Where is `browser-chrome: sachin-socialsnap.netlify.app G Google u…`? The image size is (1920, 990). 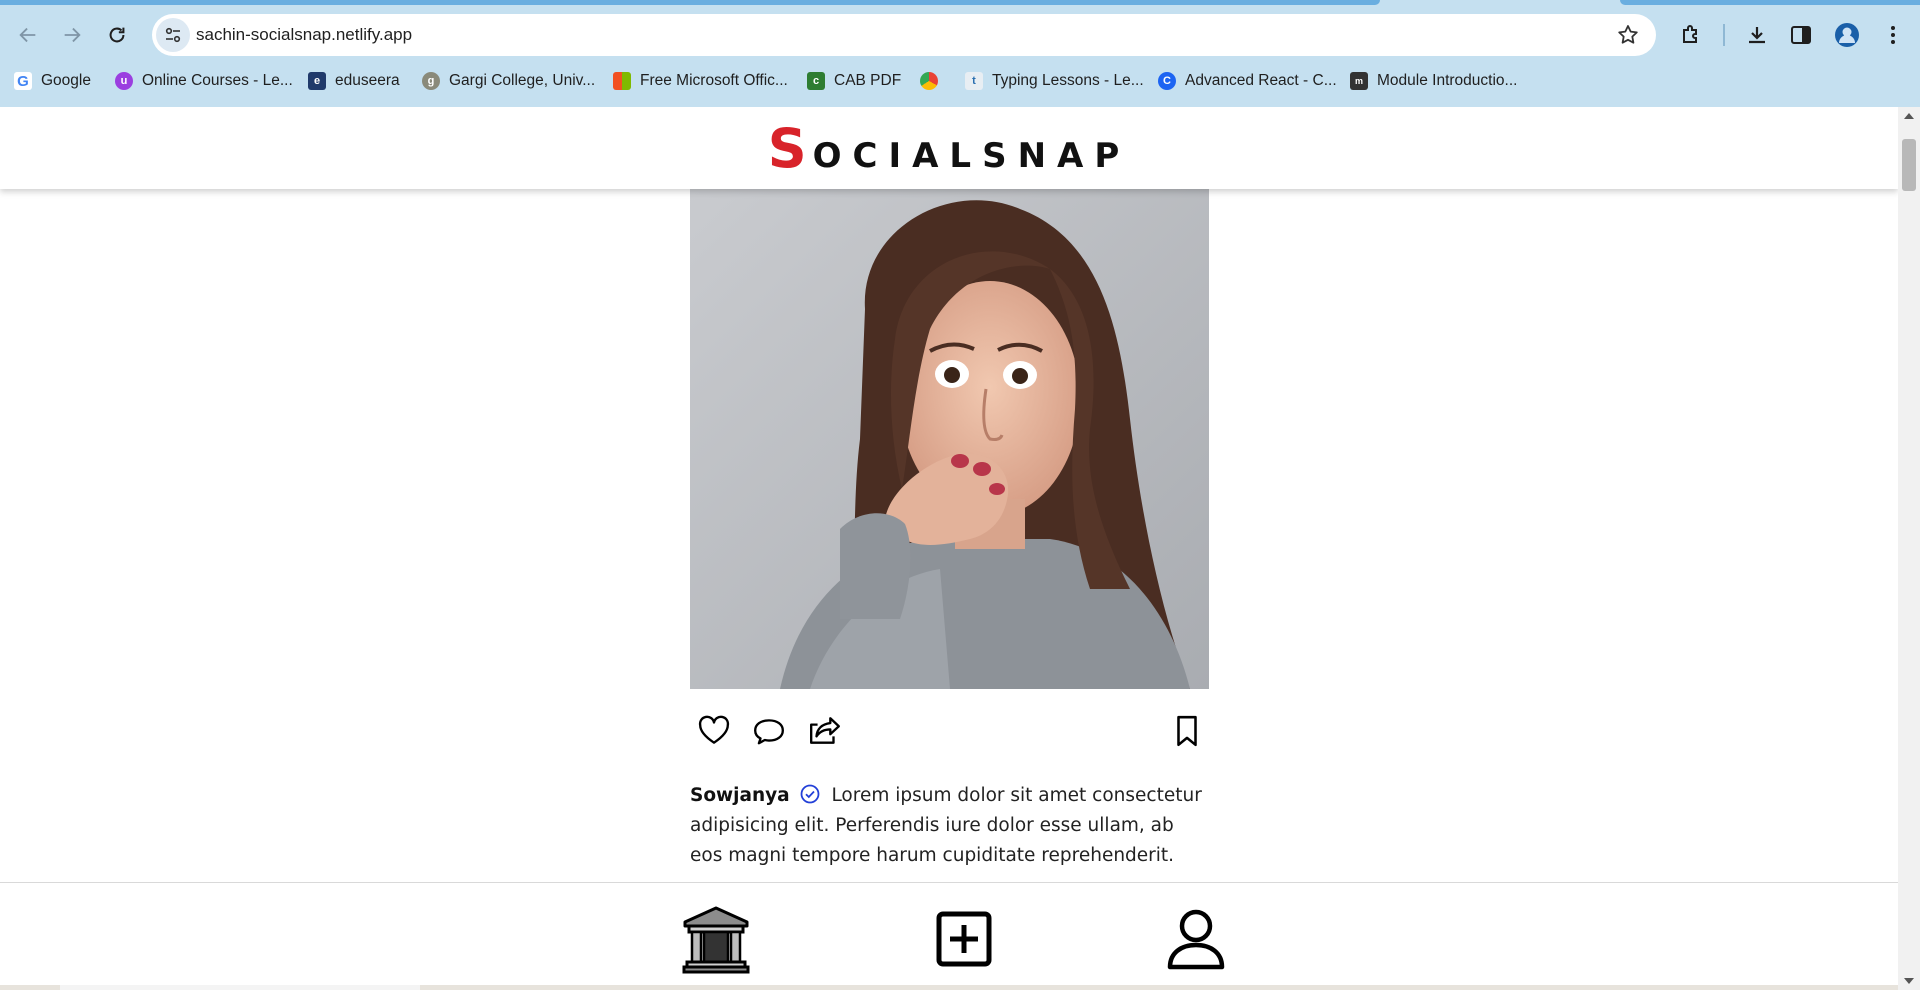
browser-chrome: sachin-socialsnap.netlify.app G Google u… is located at coordinates (960, 53).